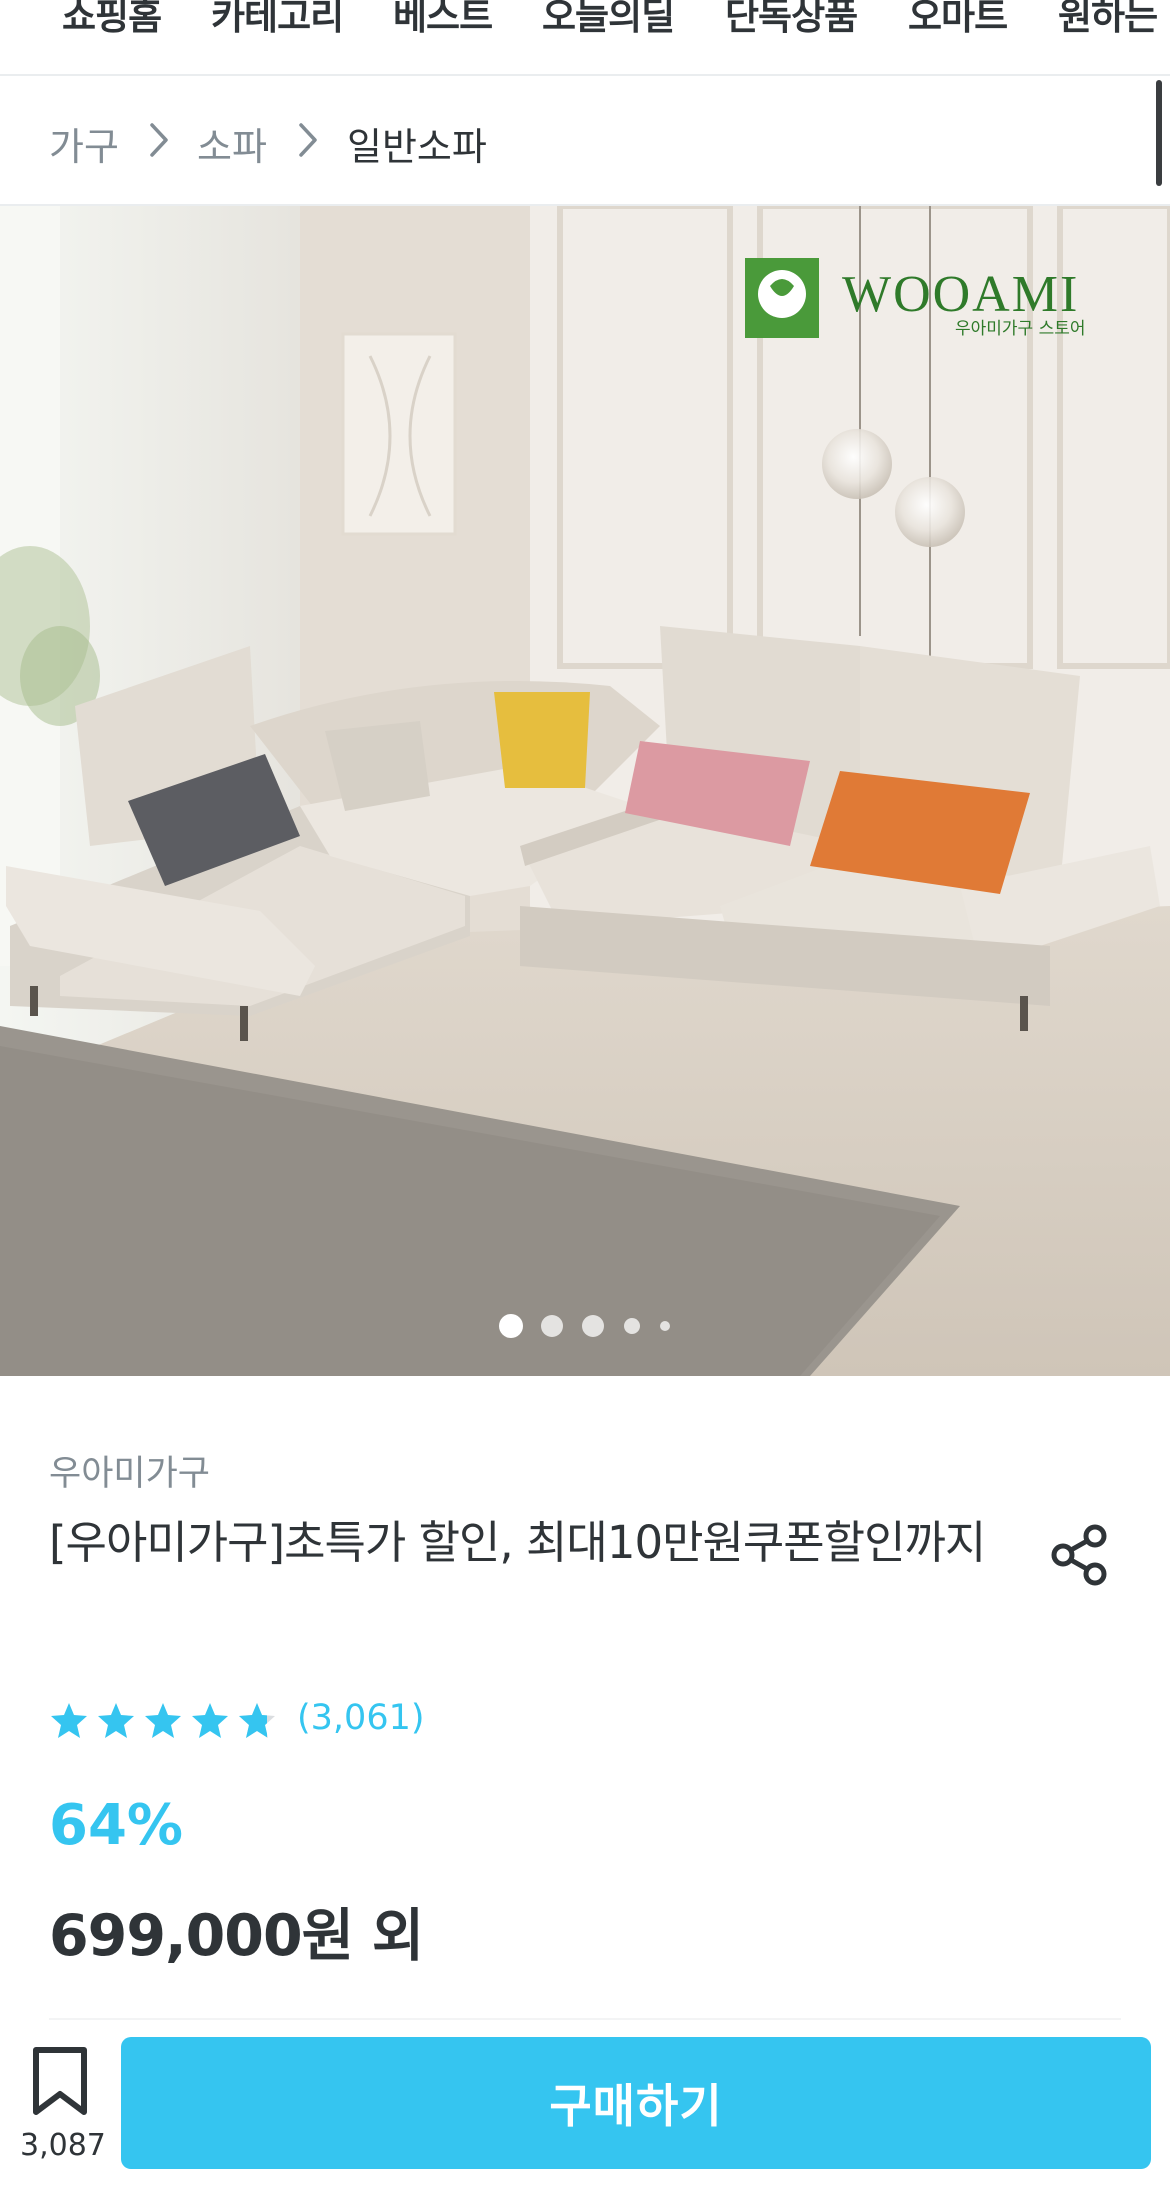 Image resolution: width=1170 pixels, height=2205 pixels. What do you see at coordinates (129, 1470) in the screenshot?
I see `brand-name: 우아미가구` at bounding box center [129, 1470].